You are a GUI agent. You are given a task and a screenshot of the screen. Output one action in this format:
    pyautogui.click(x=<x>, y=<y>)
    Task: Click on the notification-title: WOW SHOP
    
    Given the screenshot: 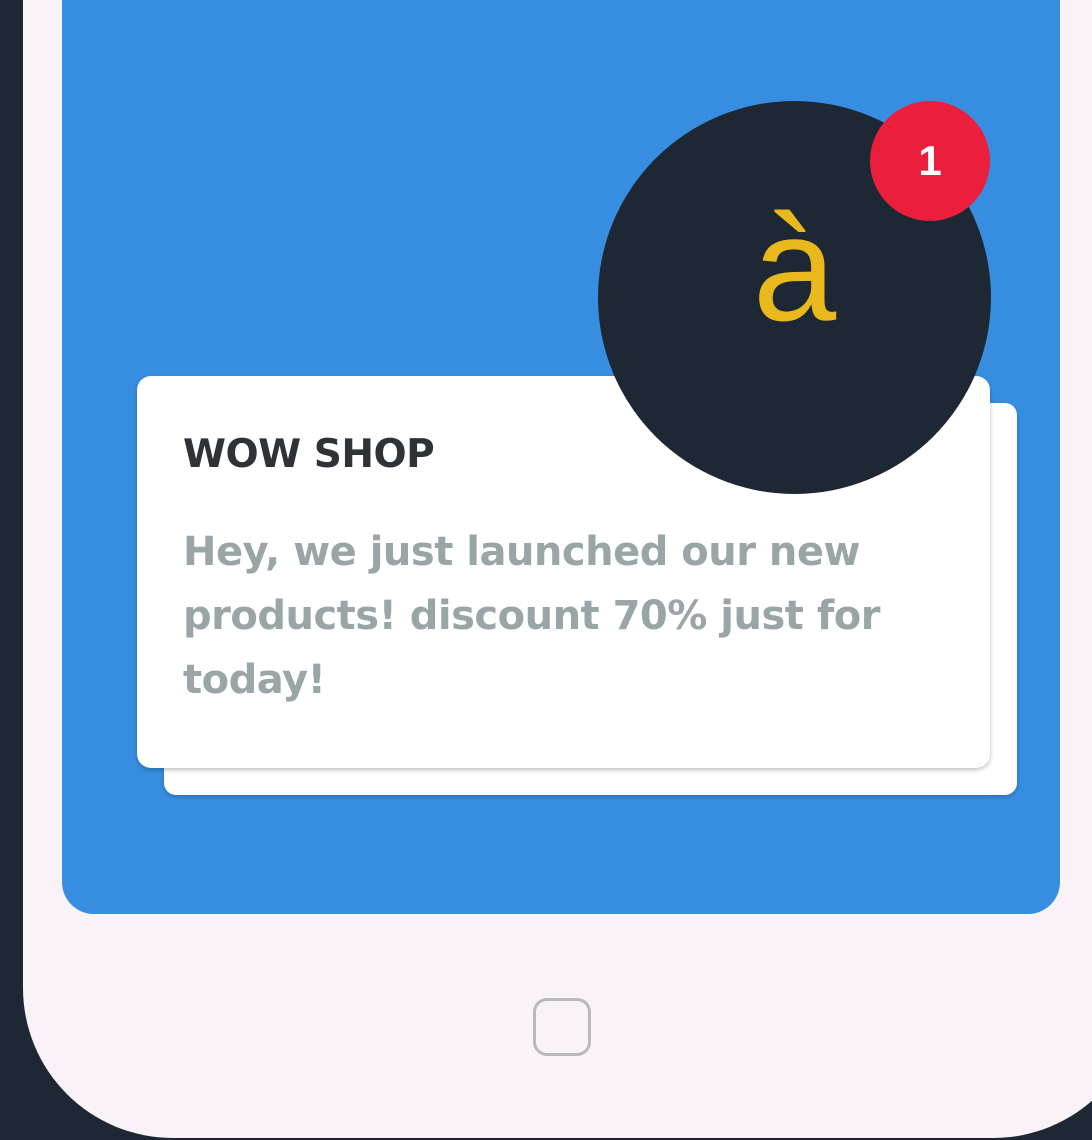 What is the action you would take?
    pyautogui.click(x=309, y=454)
    